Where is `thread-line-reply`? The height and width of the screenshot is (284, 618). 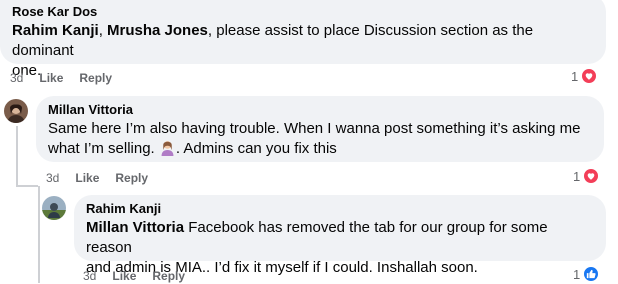 thread-line-reply is located at coordinates (39, 234).